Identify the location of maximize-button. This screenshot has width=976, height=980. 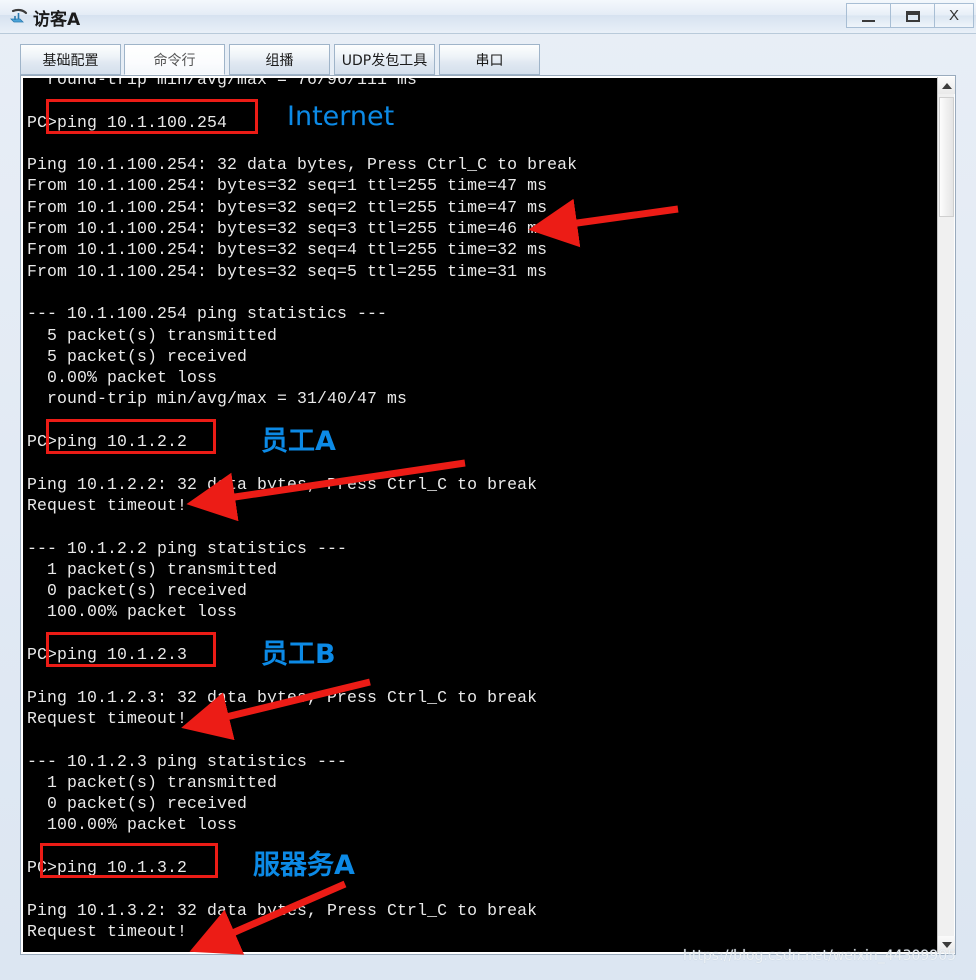
(912, 15).